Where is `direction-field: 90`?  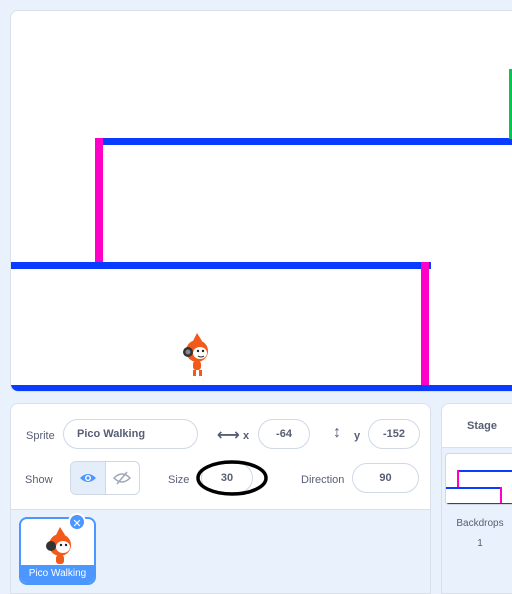 direction-field: 90 is located at coordinates (385, 478).